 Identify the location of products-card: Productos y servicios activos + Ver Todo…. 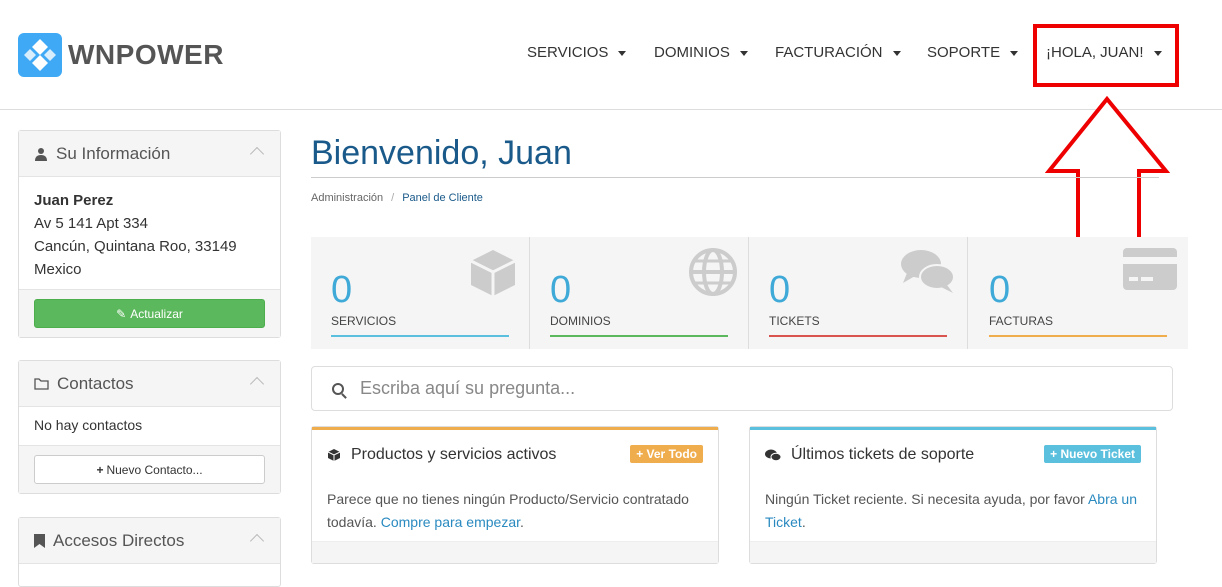
(515, 495).